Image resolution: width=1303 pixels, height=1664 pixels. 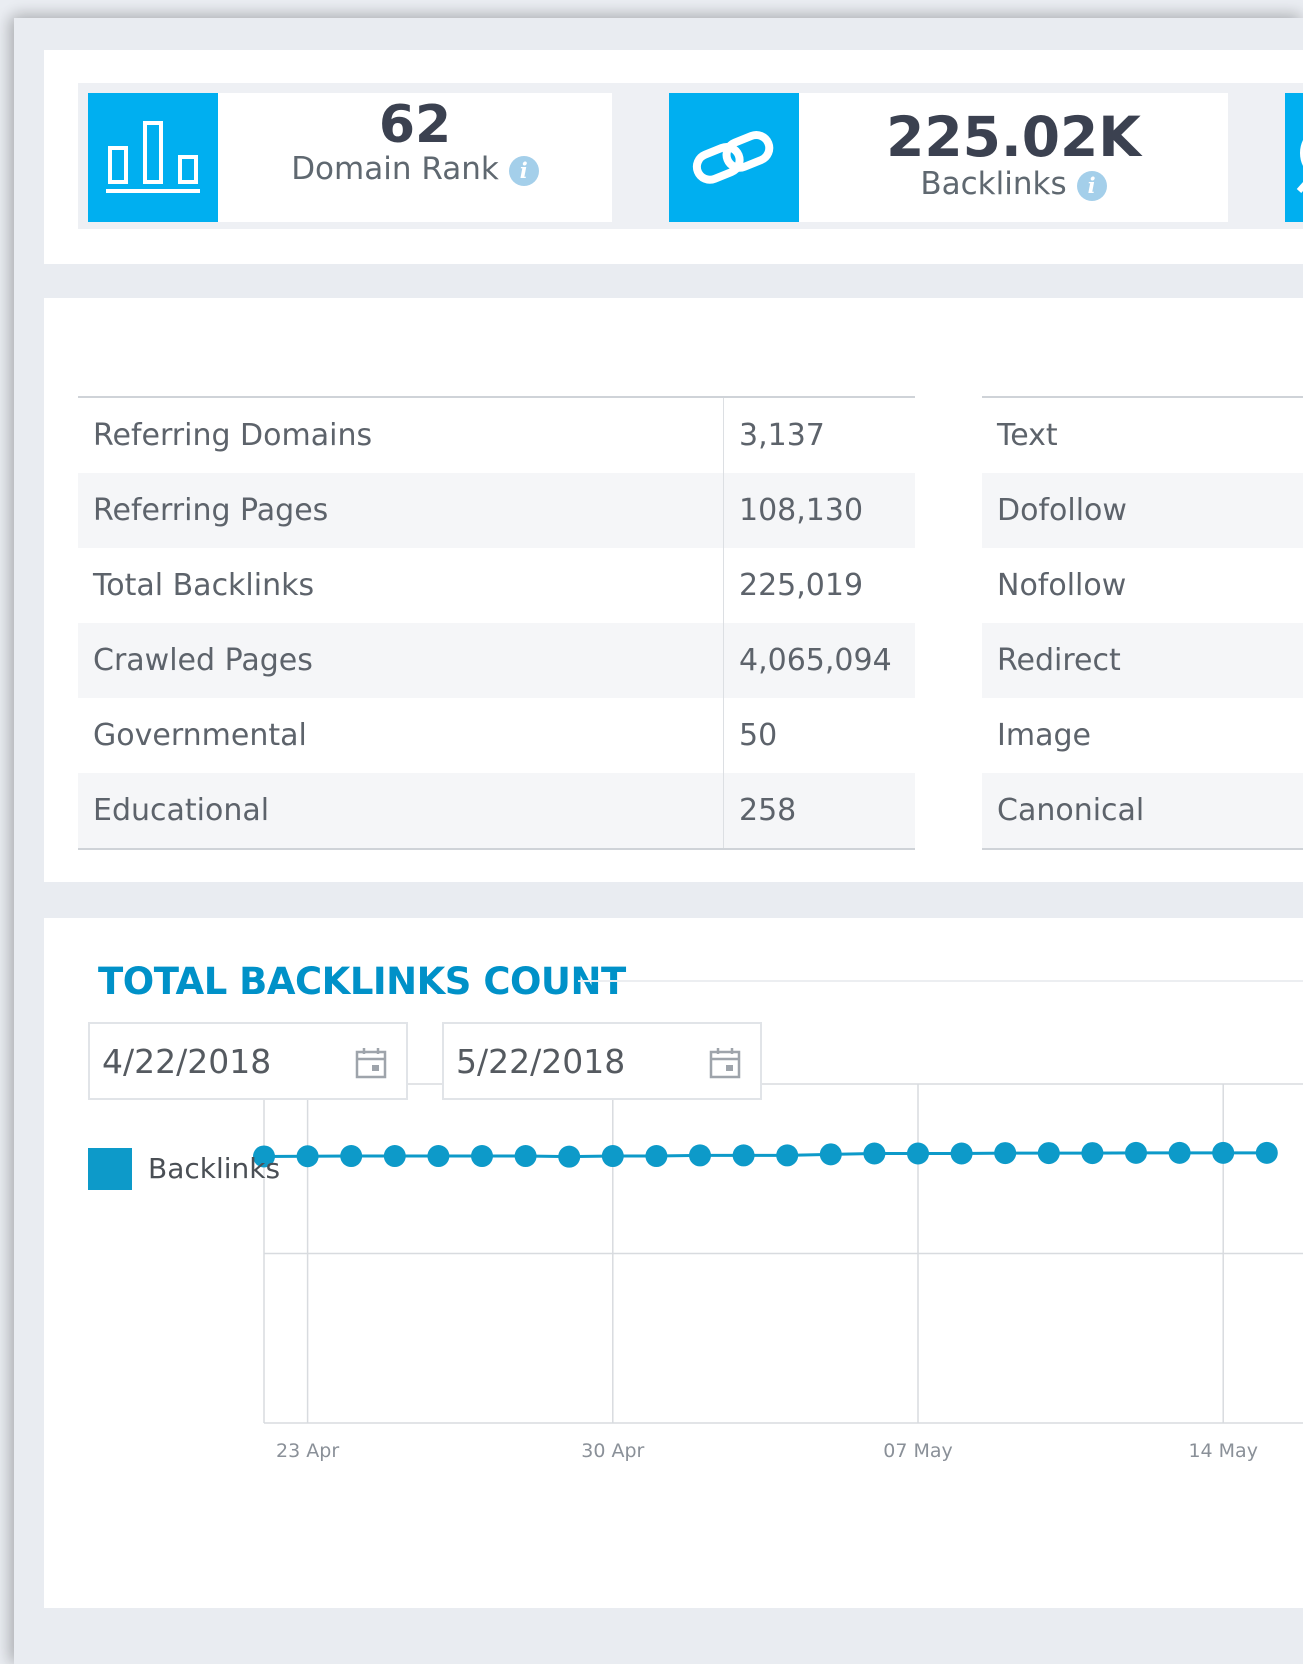 I want to click on table-row: Governmental 50, so click(x=496, y=735).